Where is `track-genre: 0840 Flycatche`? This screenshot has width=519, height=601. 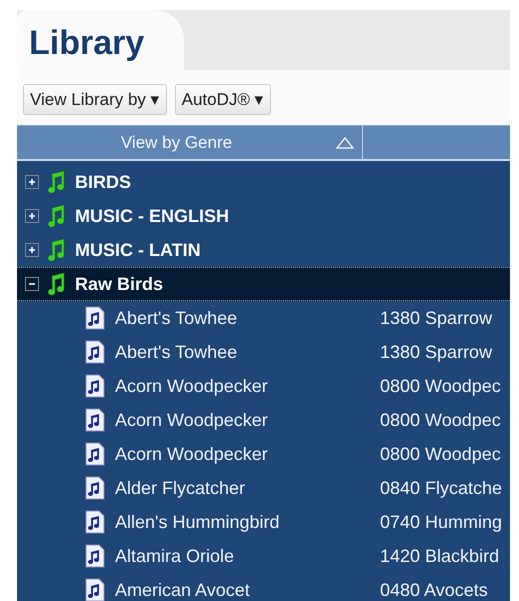 track-genre: 0840 Flycatche is located at coordinates (441, 488).